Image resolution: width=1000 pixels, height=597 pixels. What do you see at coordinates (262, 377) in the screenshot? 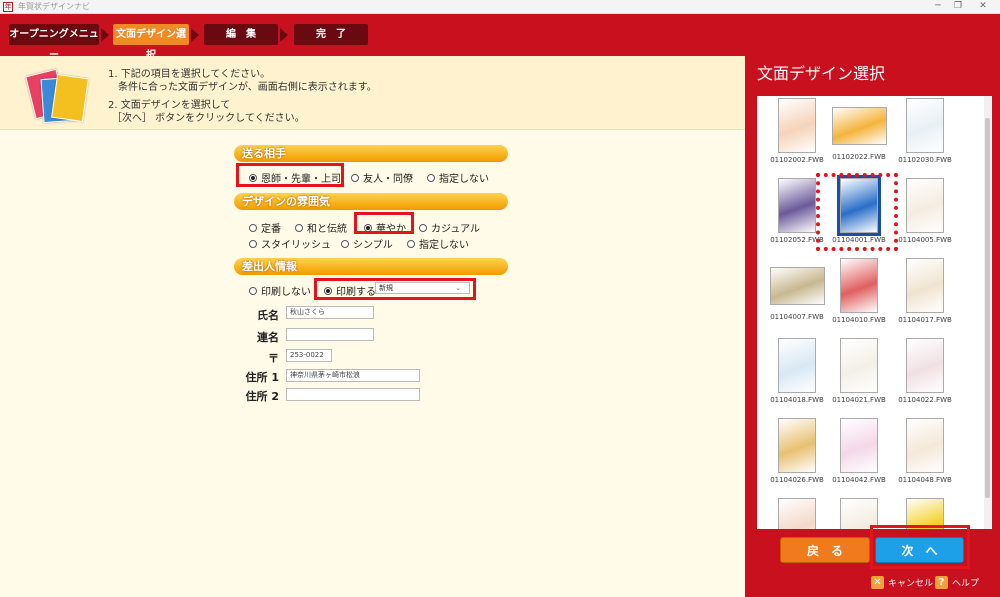
I see `address1-label: 住所 1` at bounding box center [262, 377].